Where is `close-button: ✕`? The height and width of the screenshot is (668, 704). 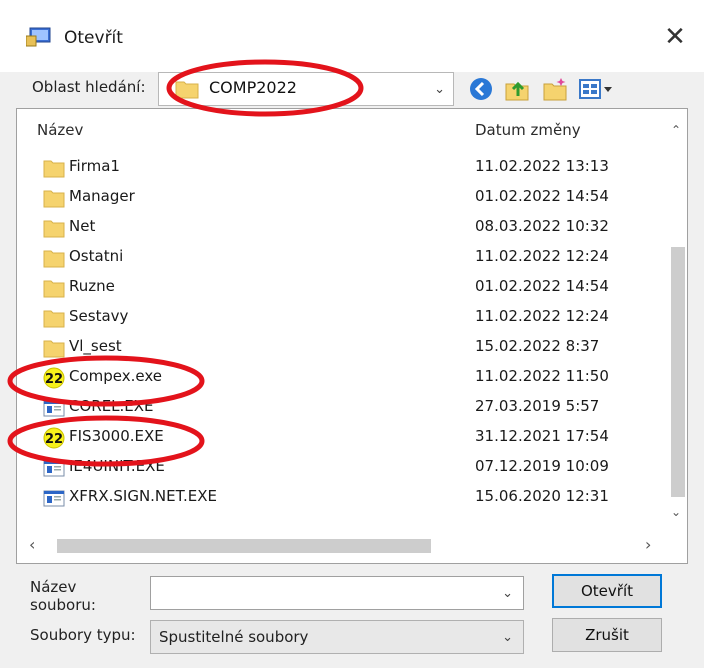
close-button: ✕ is located at coordinates (675, 37).